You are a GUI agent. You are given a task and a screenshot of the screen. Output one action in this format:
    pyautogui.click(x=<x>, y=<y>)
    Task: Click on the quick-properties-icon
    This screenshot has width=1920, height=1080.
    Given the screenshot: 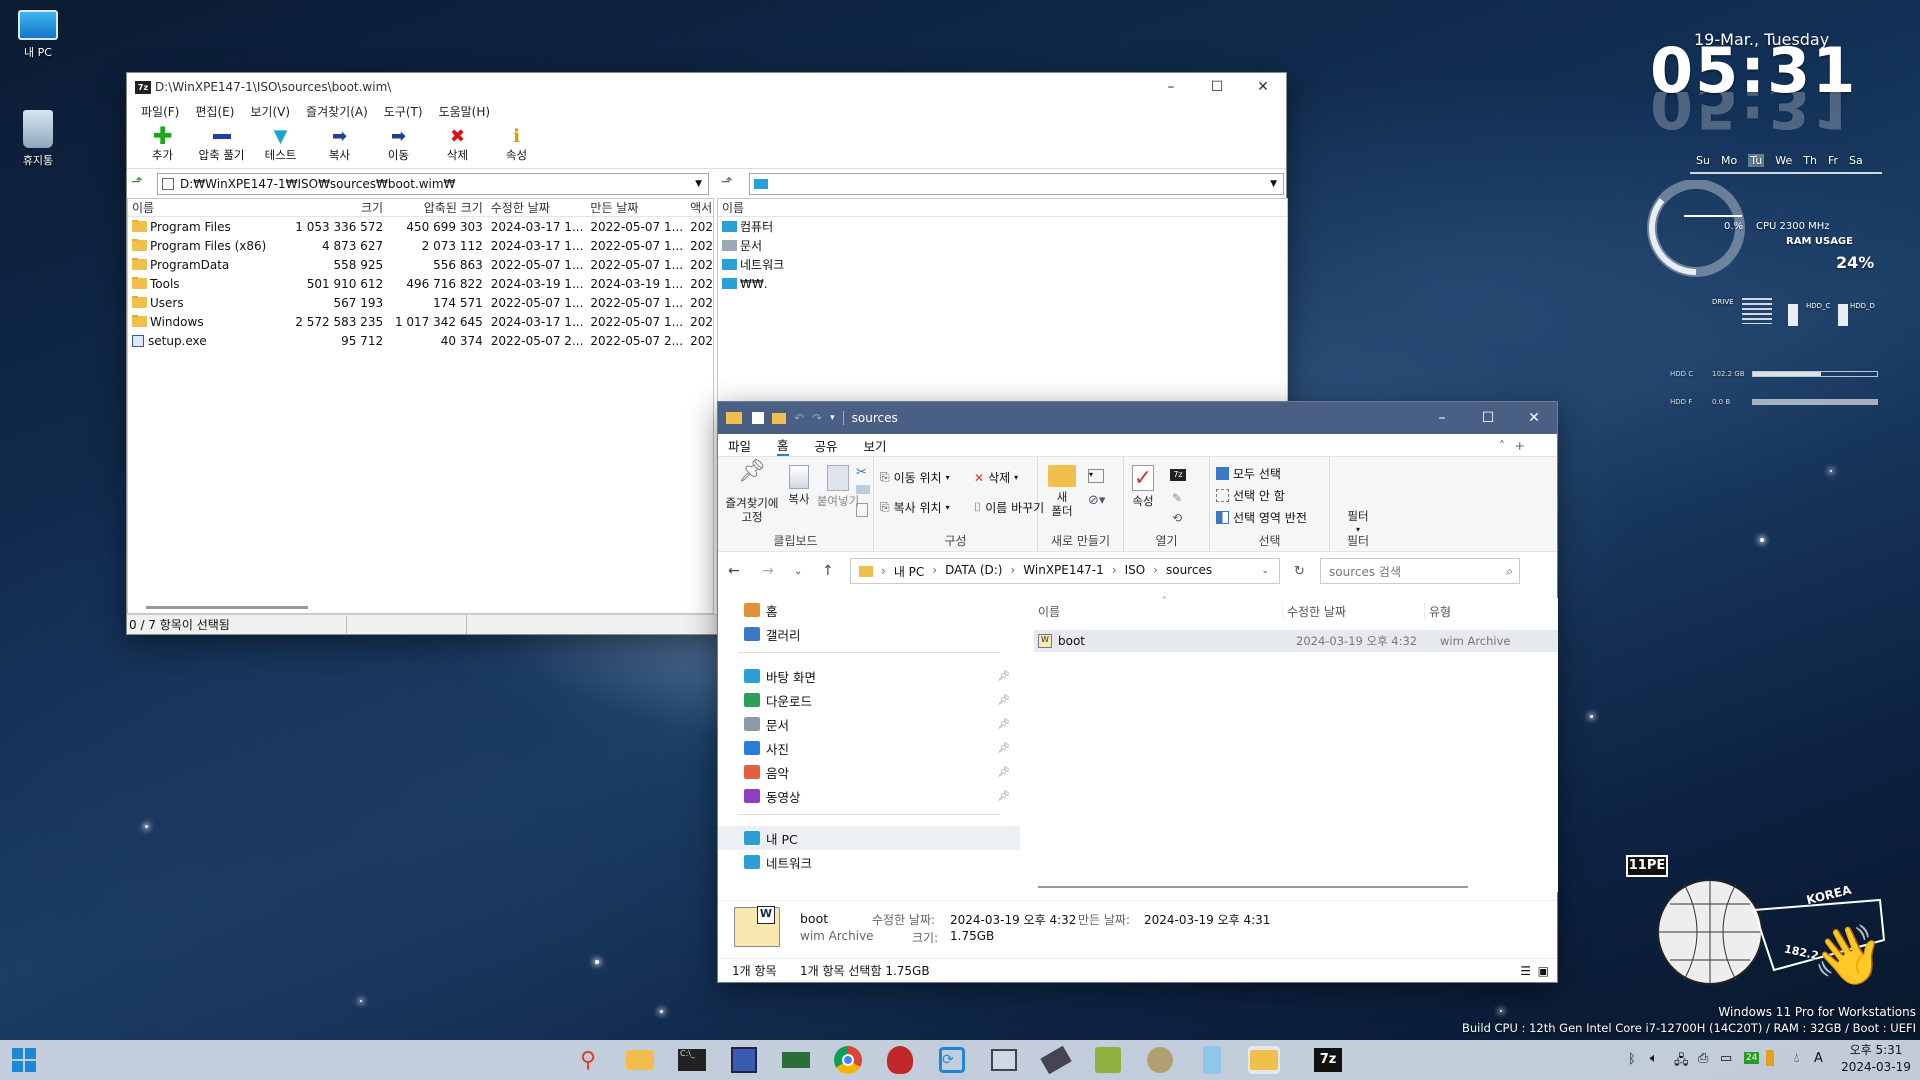 What is the action you would take?
    pyautogui.click(x=758, y=418)
    